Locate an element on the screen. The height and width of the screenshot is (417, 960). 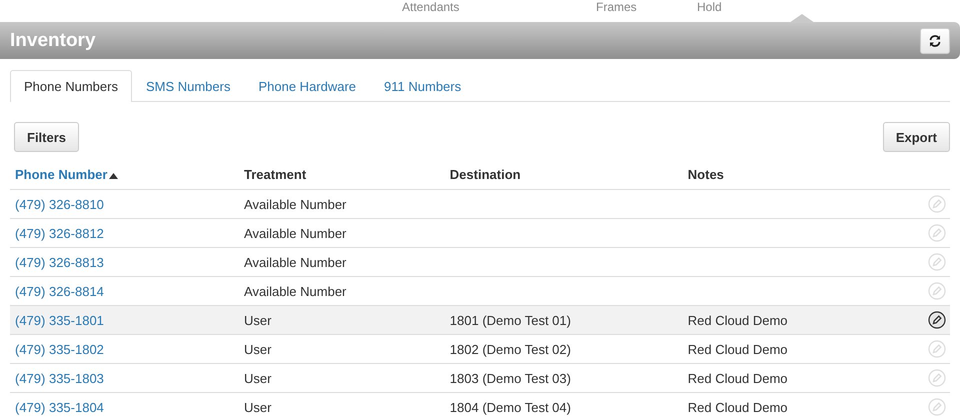
phone-number-link: (479) 326-8812 is located at coordinates (59, 233).